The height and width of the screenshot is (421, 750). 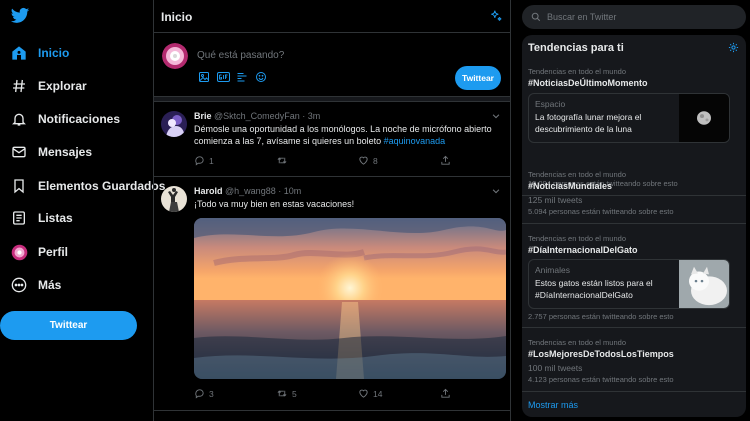 I want to click on twitter-logo-icon, so click(x=20, y=16).